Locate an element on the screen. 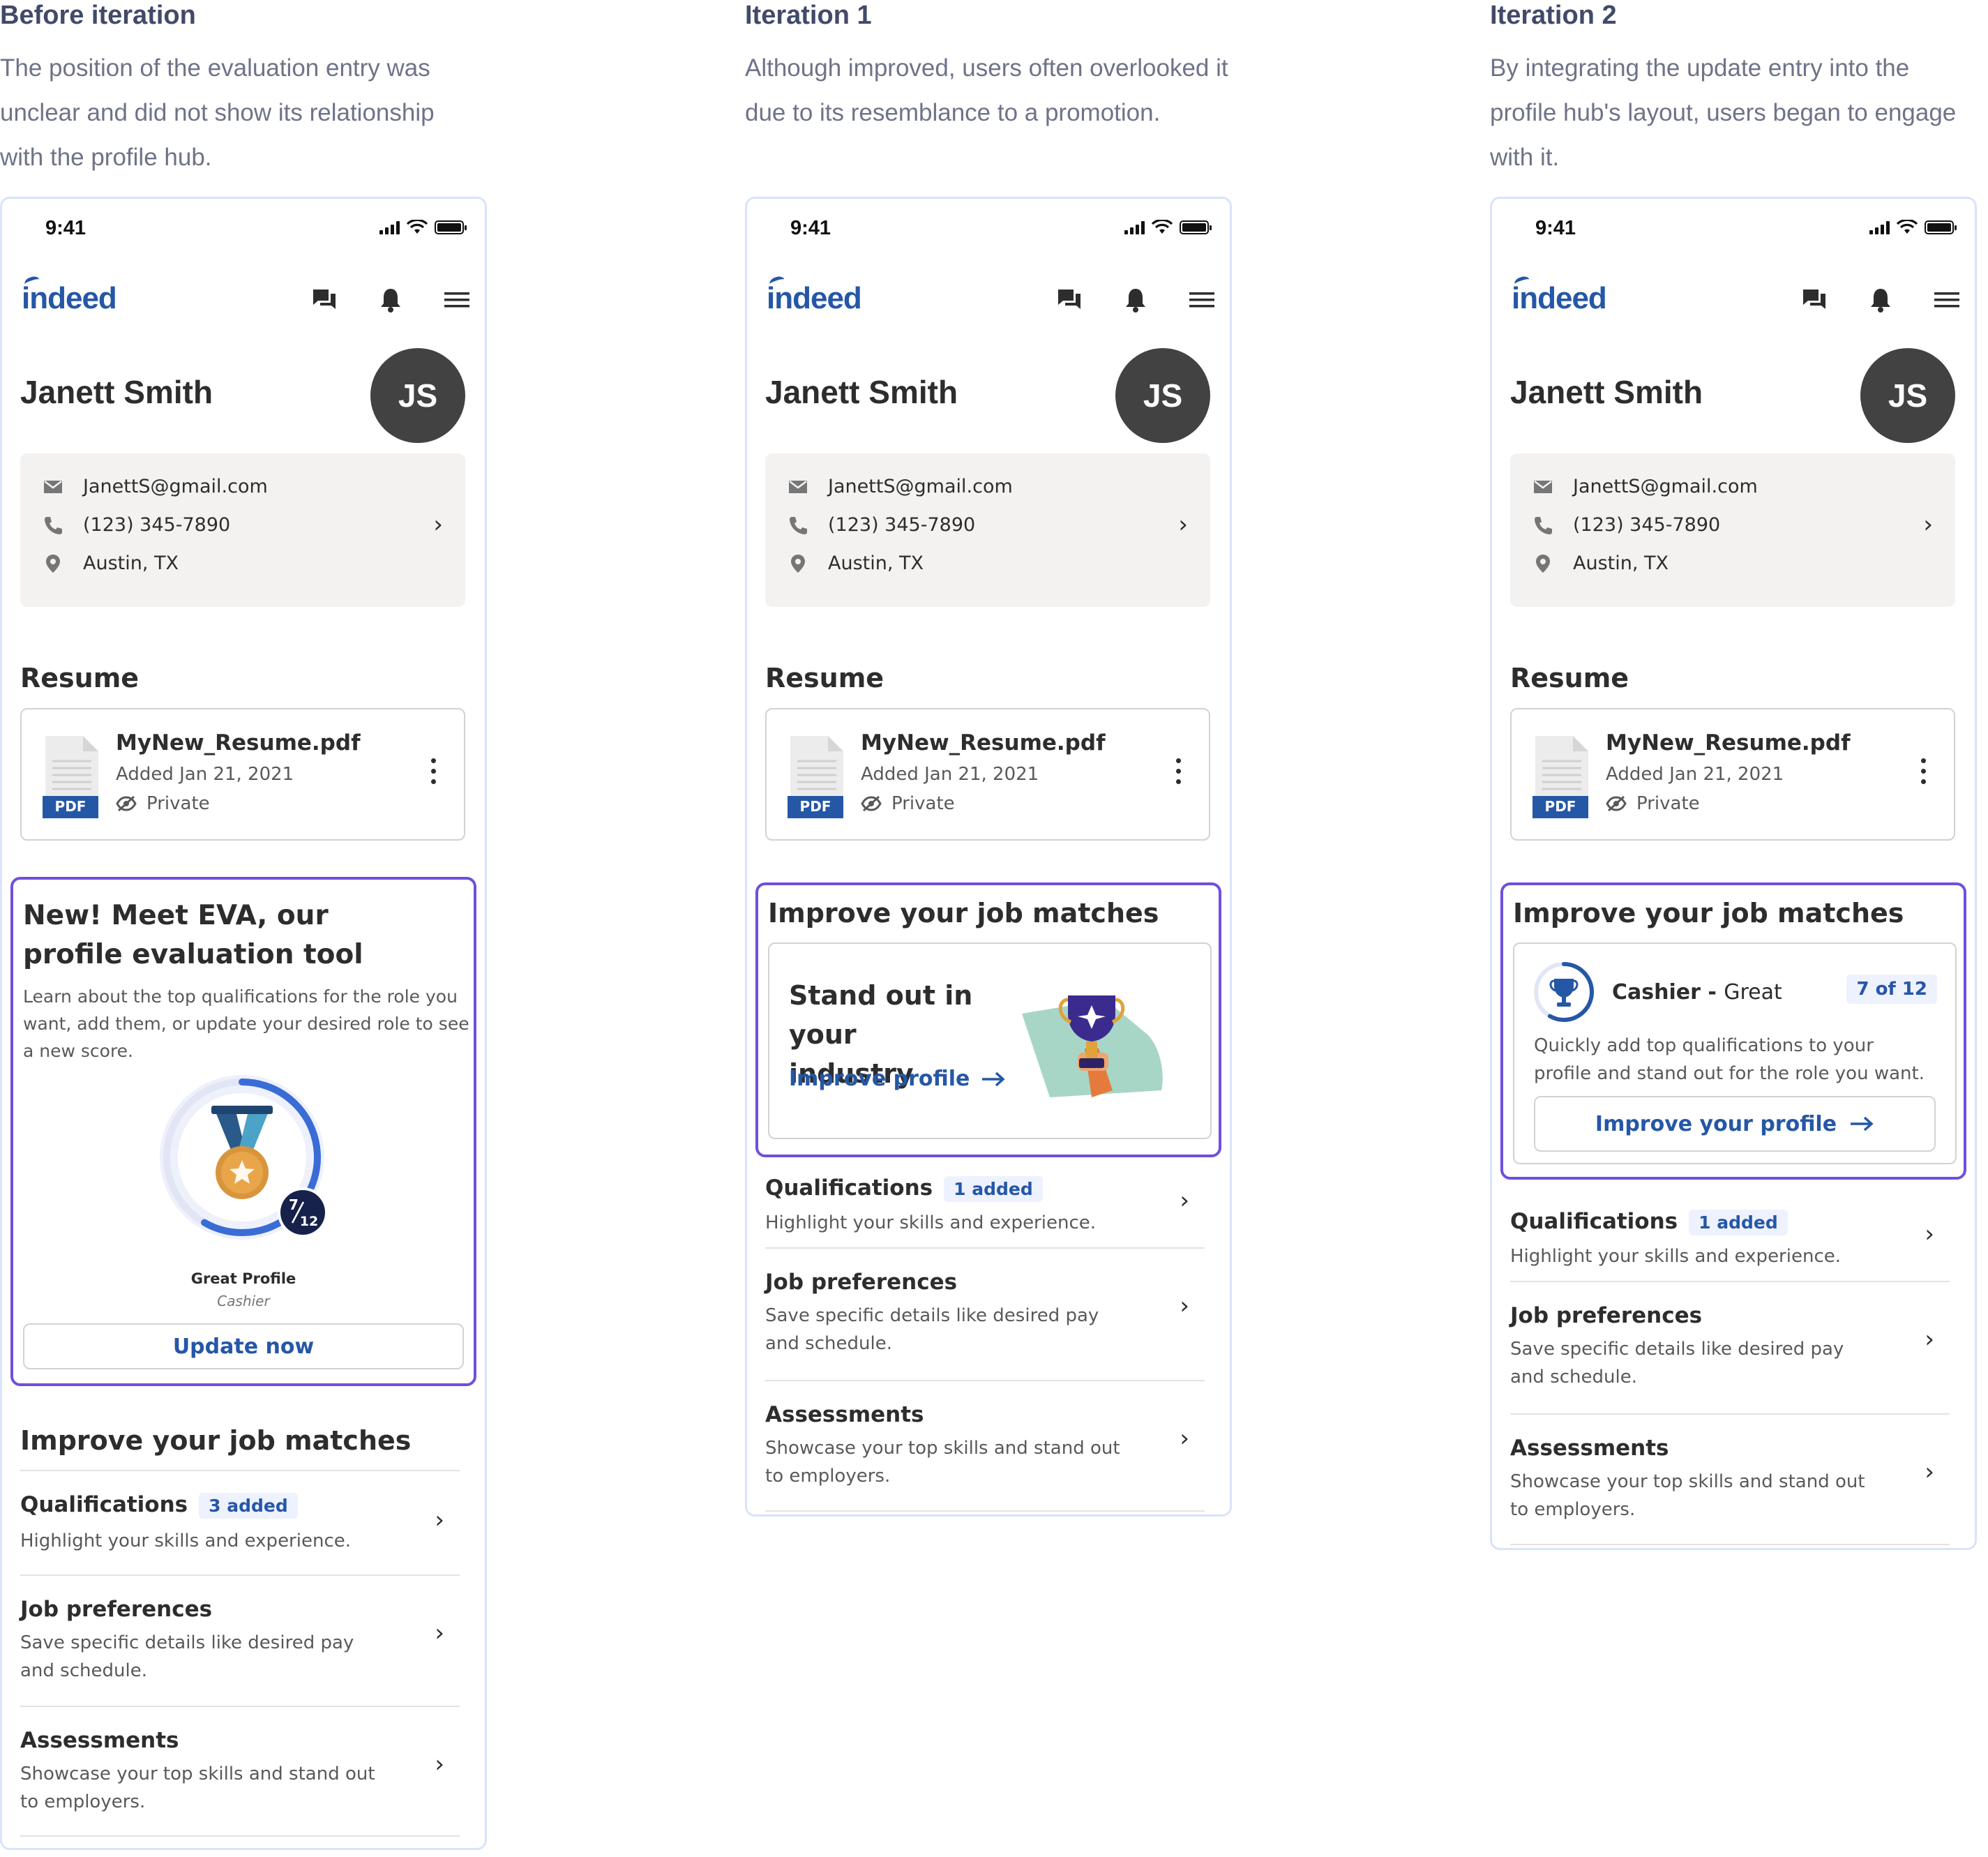  contact-email: JanettS@gmail.com is located at coordinates (1665, 487).